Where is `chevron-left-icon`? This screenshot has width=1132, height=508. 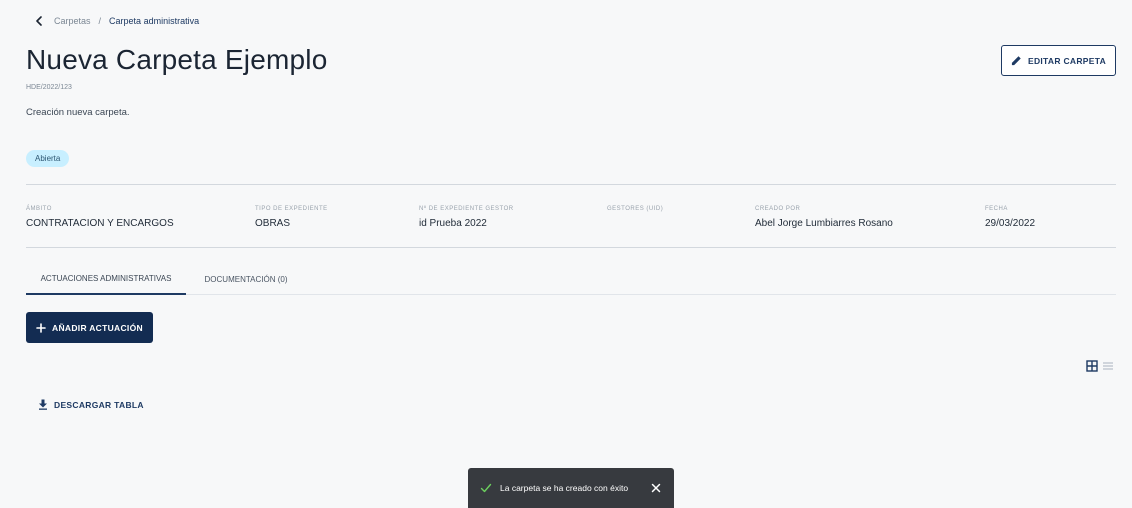 chevron-left-icon is located at coordinates (39, 21).